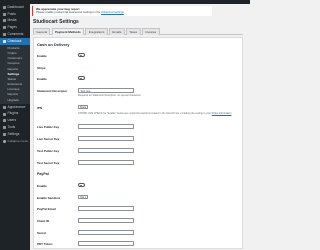 The image size is (320, 250). What do you see at coordinates (40, 107) in the screenshot?
I see `ipn-label: IPN` at bounding box center [40, 107].